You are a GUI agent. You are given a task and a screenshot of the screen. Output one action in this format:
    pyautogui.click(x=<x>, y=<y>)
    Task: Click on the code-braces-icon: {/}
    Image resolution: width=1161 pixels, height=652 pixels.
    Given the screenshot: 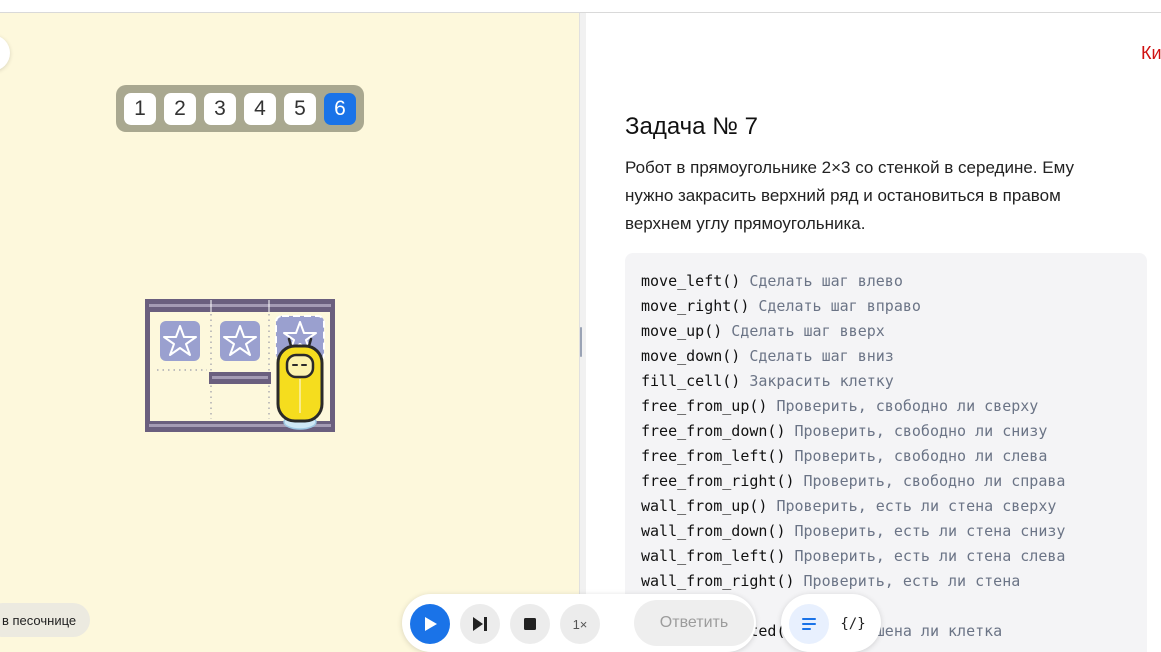 What is the action you would take?
    pyautogui.click(x=853, y=624)
    